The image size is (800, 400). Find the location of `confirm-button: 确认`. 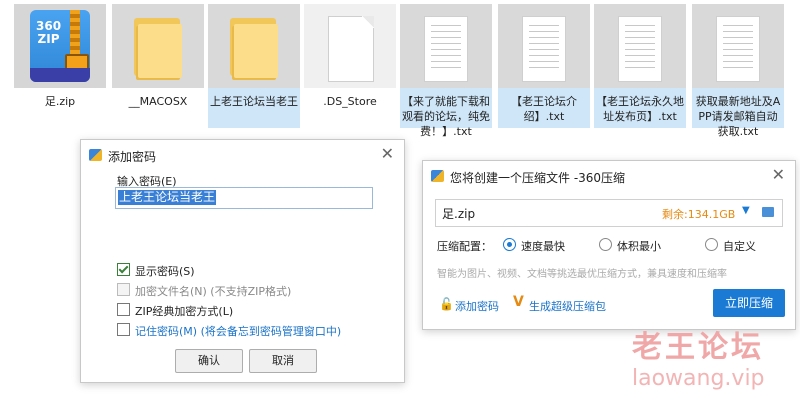

confirm-button: 确认 is located at coordinates (209, 361).